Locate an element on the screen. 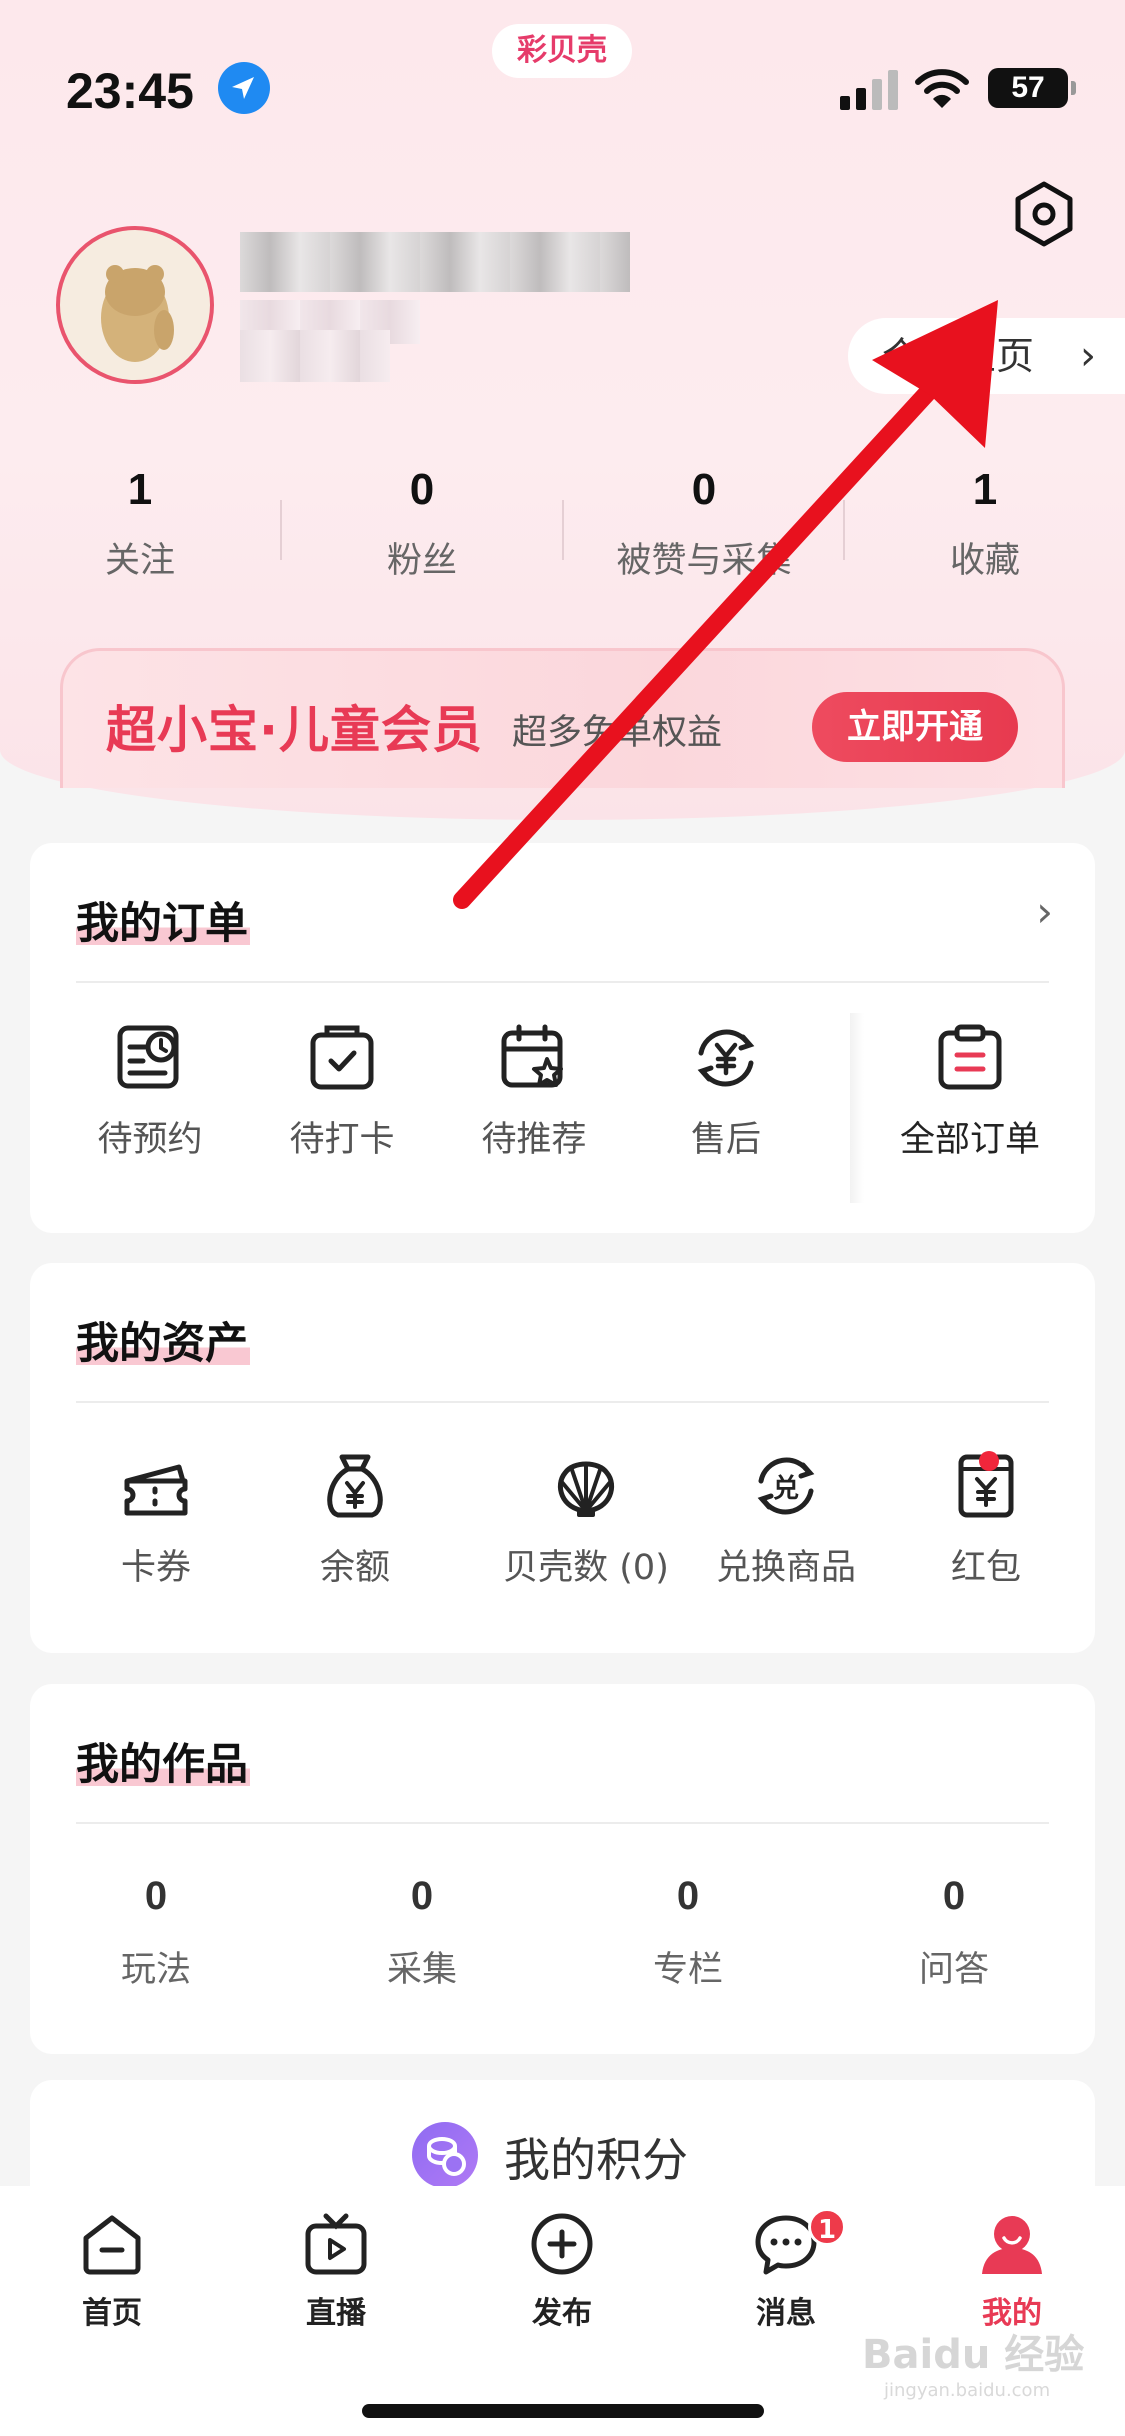 The width and height of the screenshot is (1125, 2436). vip-open-button: 立即开通 is located at coordinates (915, 727).